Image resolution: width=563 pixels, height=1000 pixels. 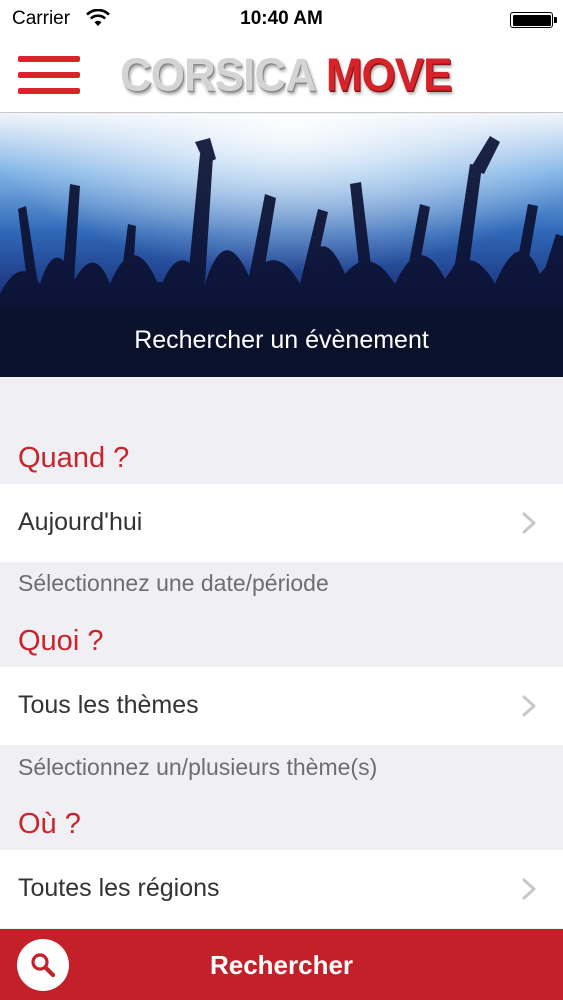 I want to click on logo-corsica-text: CORSICA, so click(x=218, y=75).